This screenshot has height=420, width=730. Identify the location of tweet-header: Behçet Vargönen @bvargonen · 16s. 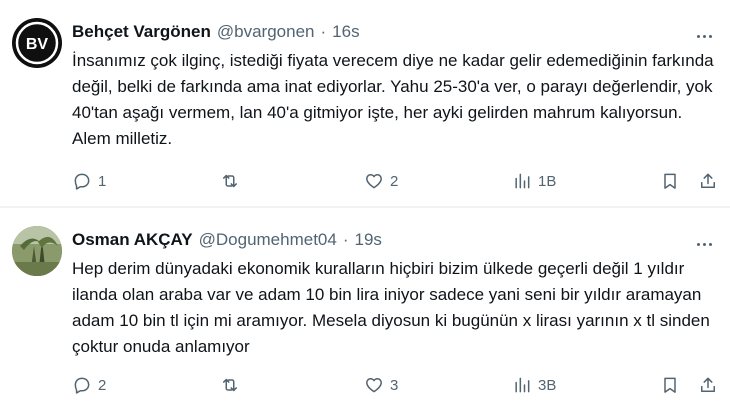
(216, 32).